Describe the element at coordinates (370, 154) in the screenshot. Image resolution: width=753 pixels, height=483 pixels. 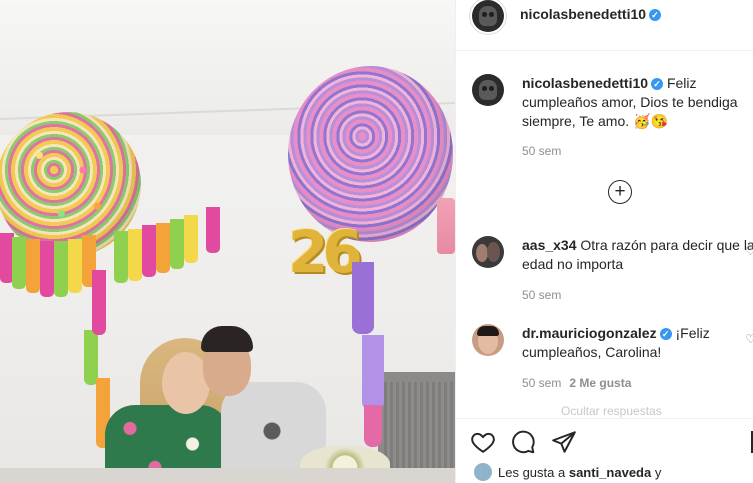
I see `confetti-balloon-right` at that location.